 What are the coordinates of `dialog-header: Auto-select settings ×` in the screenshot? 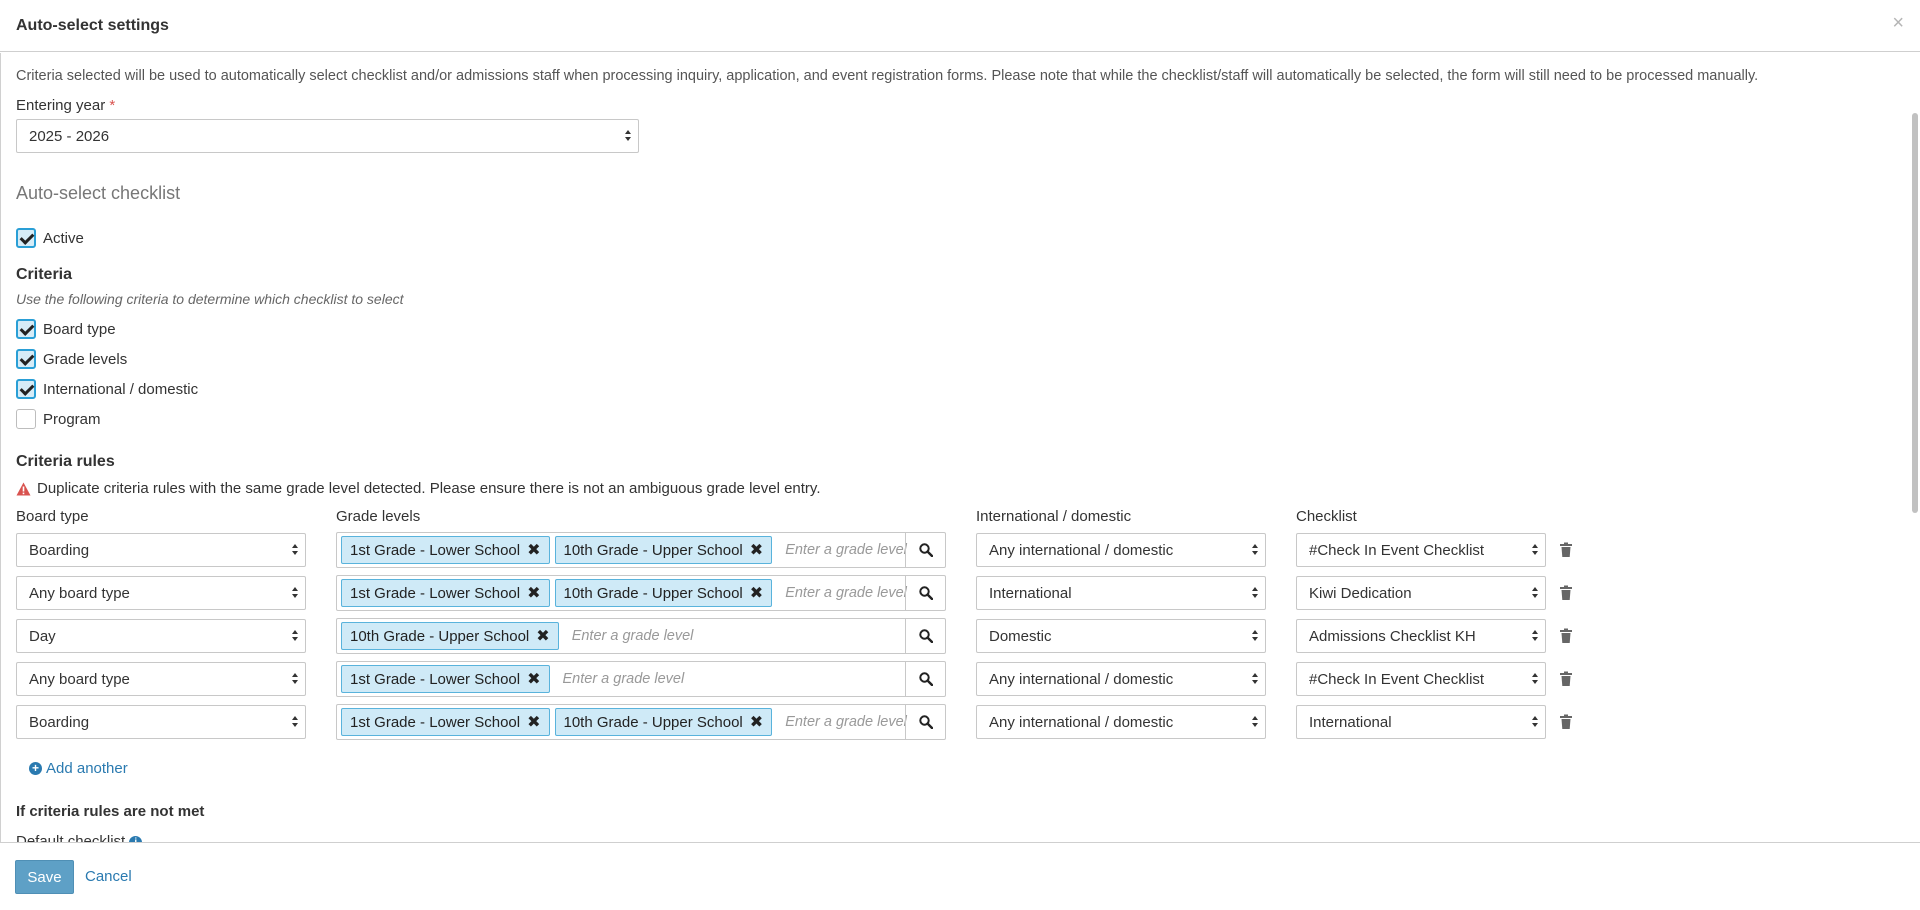 It's located at (960, 26).